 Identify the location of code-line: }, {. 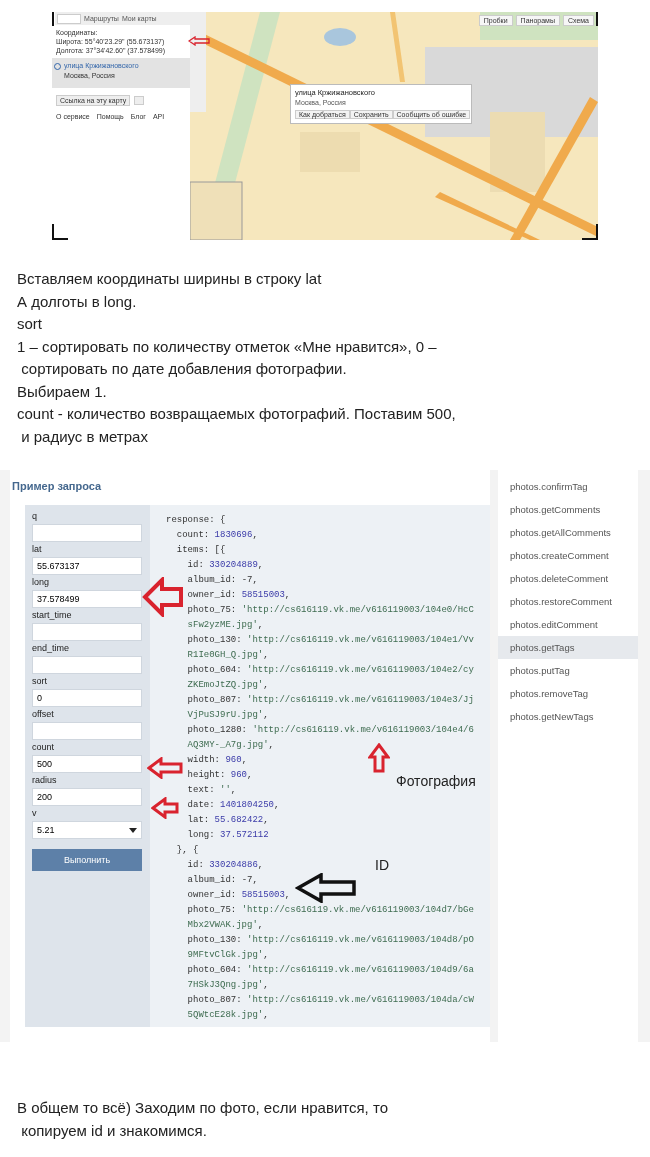
(187, 850).